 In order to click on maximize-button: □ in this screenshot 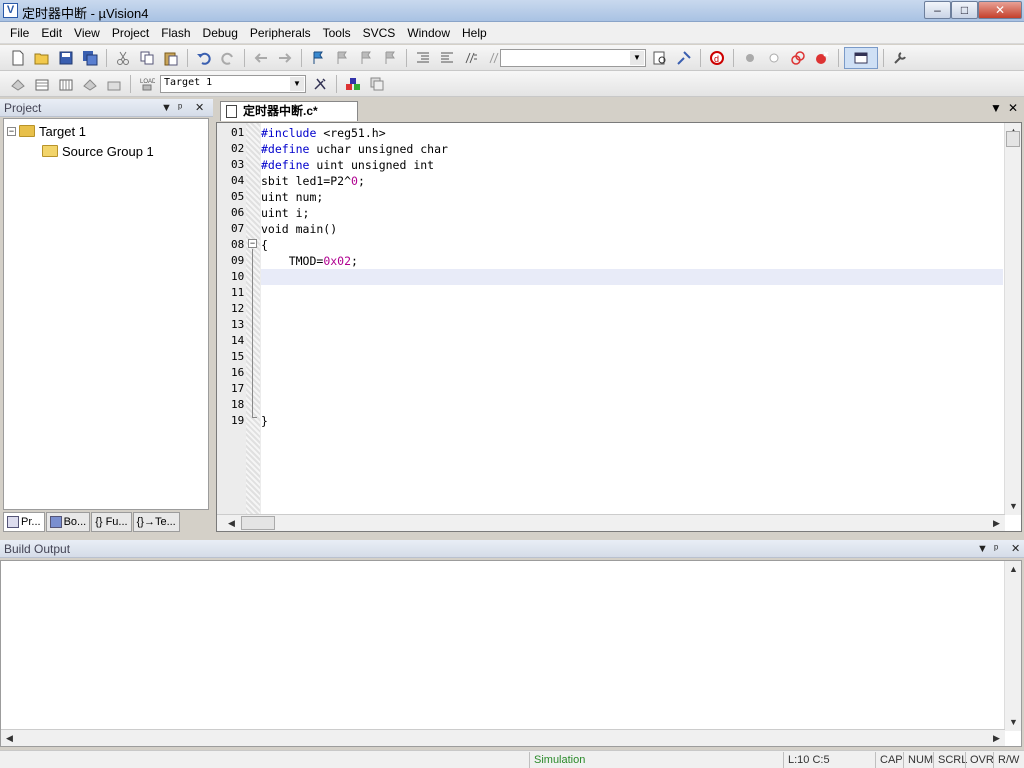, I will do `click(964, 10)`.